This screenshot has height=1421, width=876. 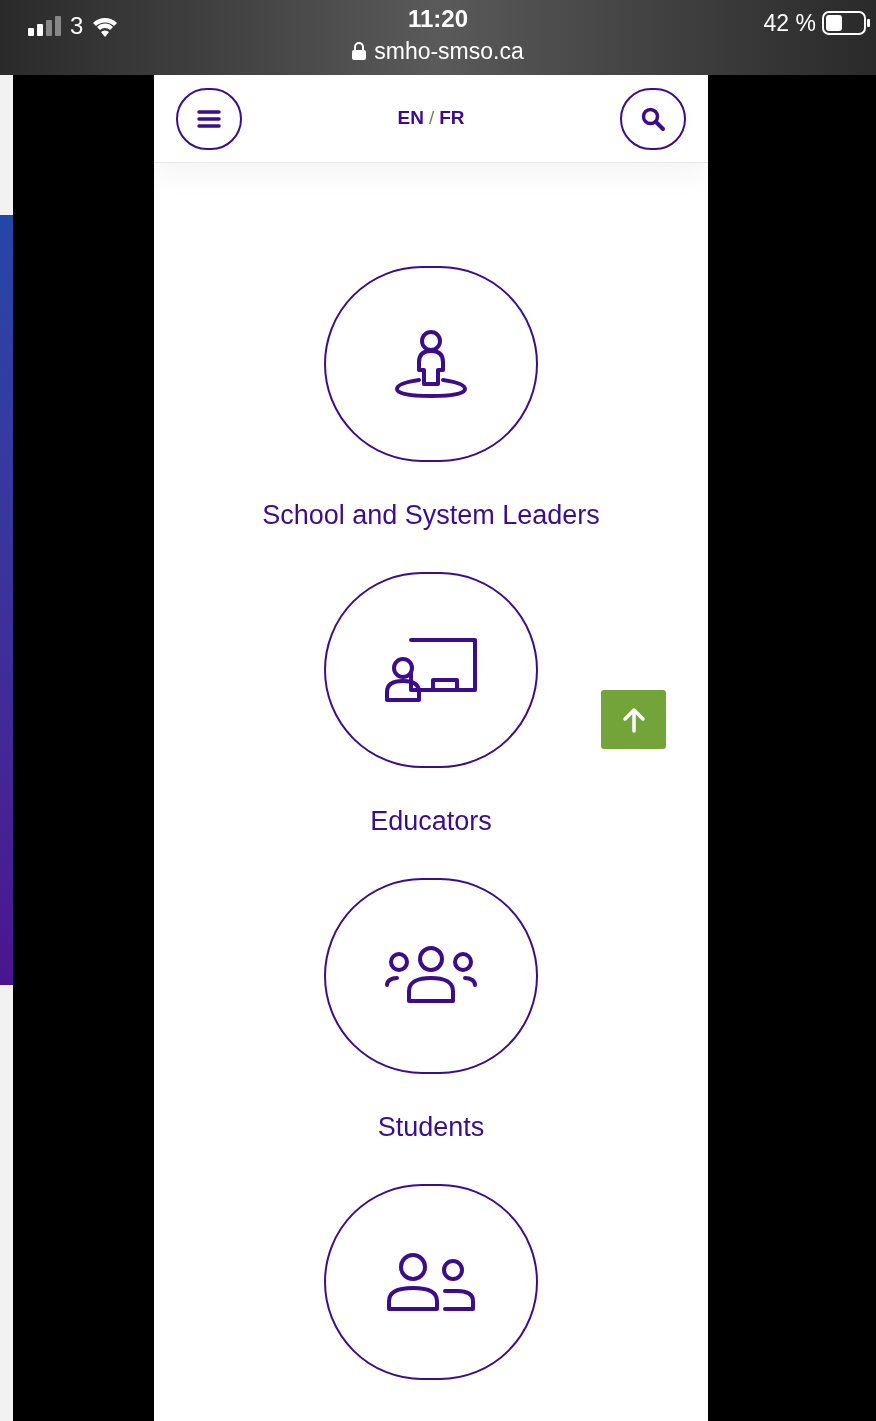 I want to click on english-link: EN, so click(x=410, y=118).